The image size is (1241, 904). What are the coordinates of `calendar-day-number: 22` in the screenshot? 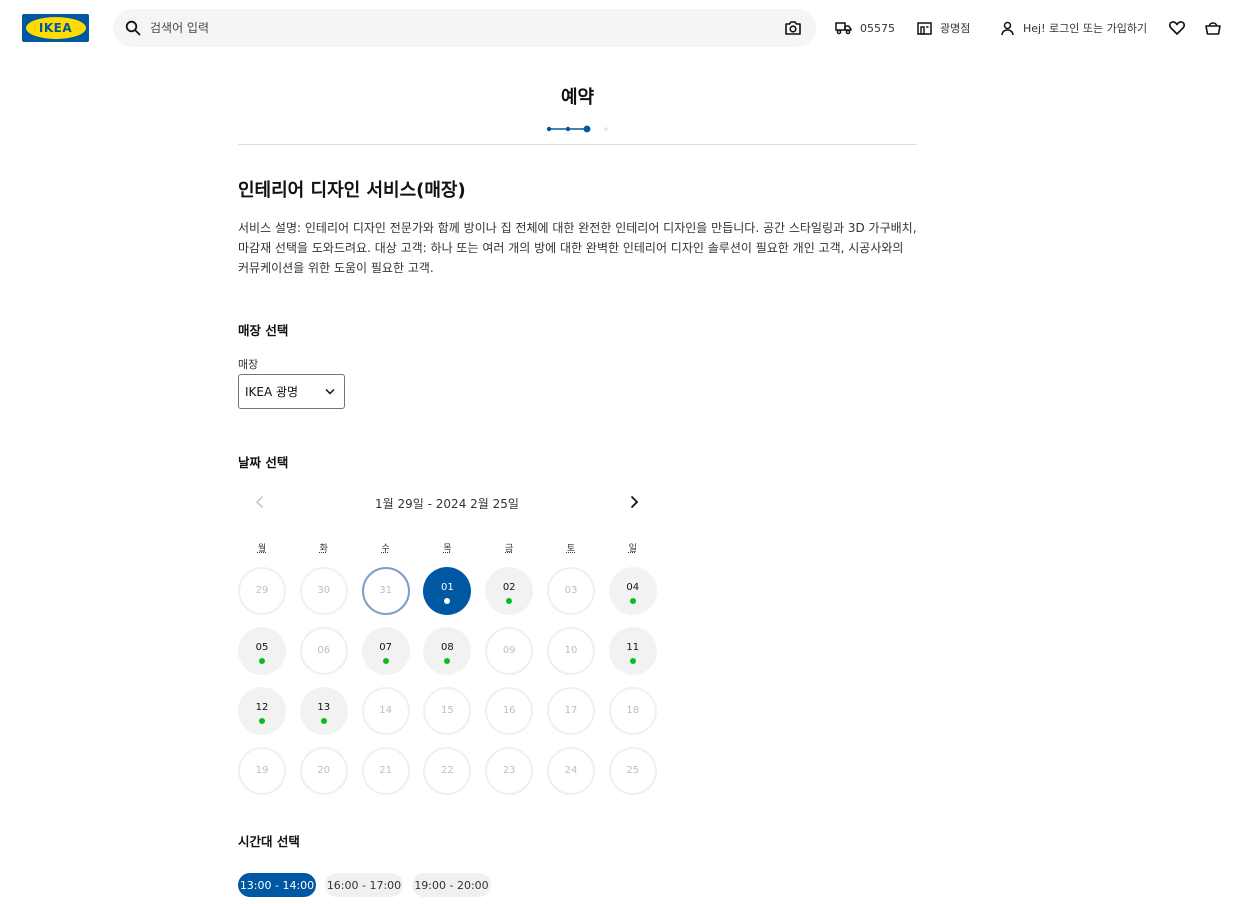 It's located at (447, 770).